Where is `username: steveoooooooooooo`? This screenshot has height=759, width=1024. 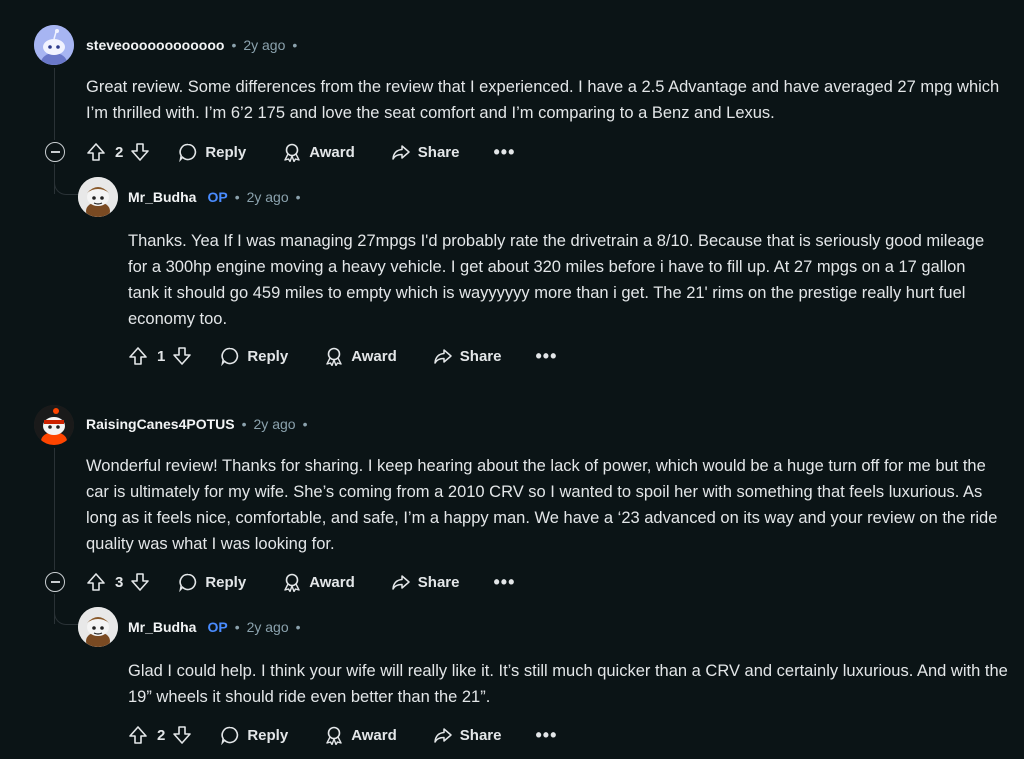 username: steveoooooooooooo is located at coordinates (155, 45).